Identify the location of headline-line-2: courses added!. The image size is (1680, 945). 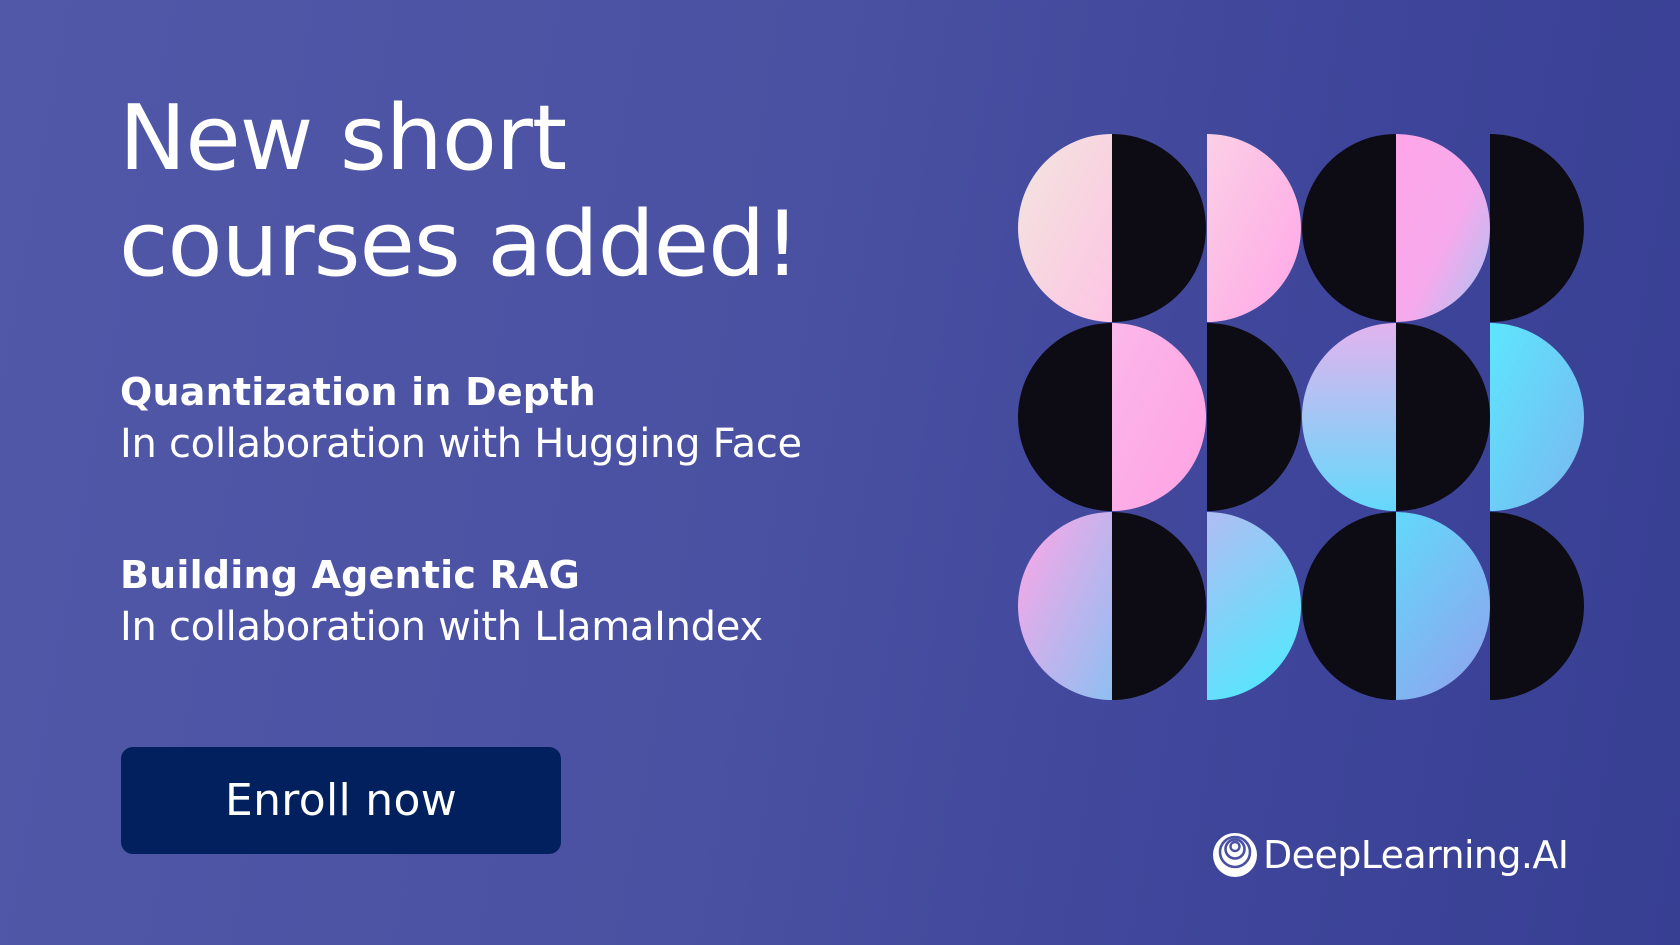
(459, 244).